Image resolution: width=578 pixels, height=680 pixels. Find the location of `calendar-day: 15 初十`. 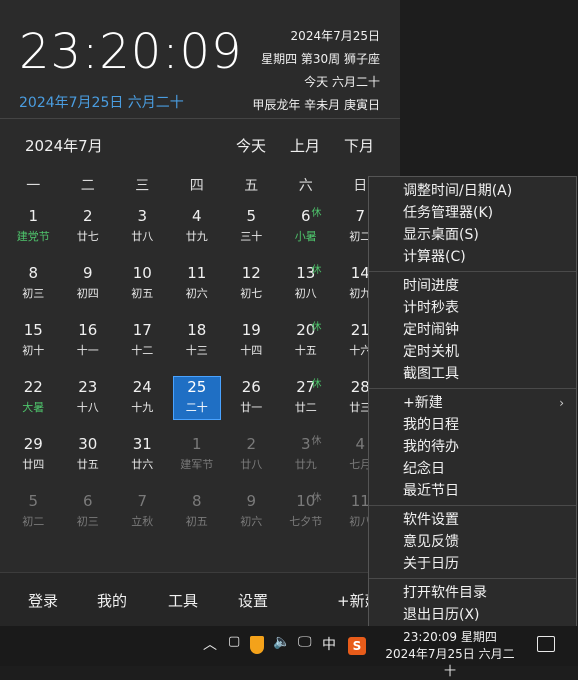

calendar-day: 15 初十 is located at coordinates (33, 343).